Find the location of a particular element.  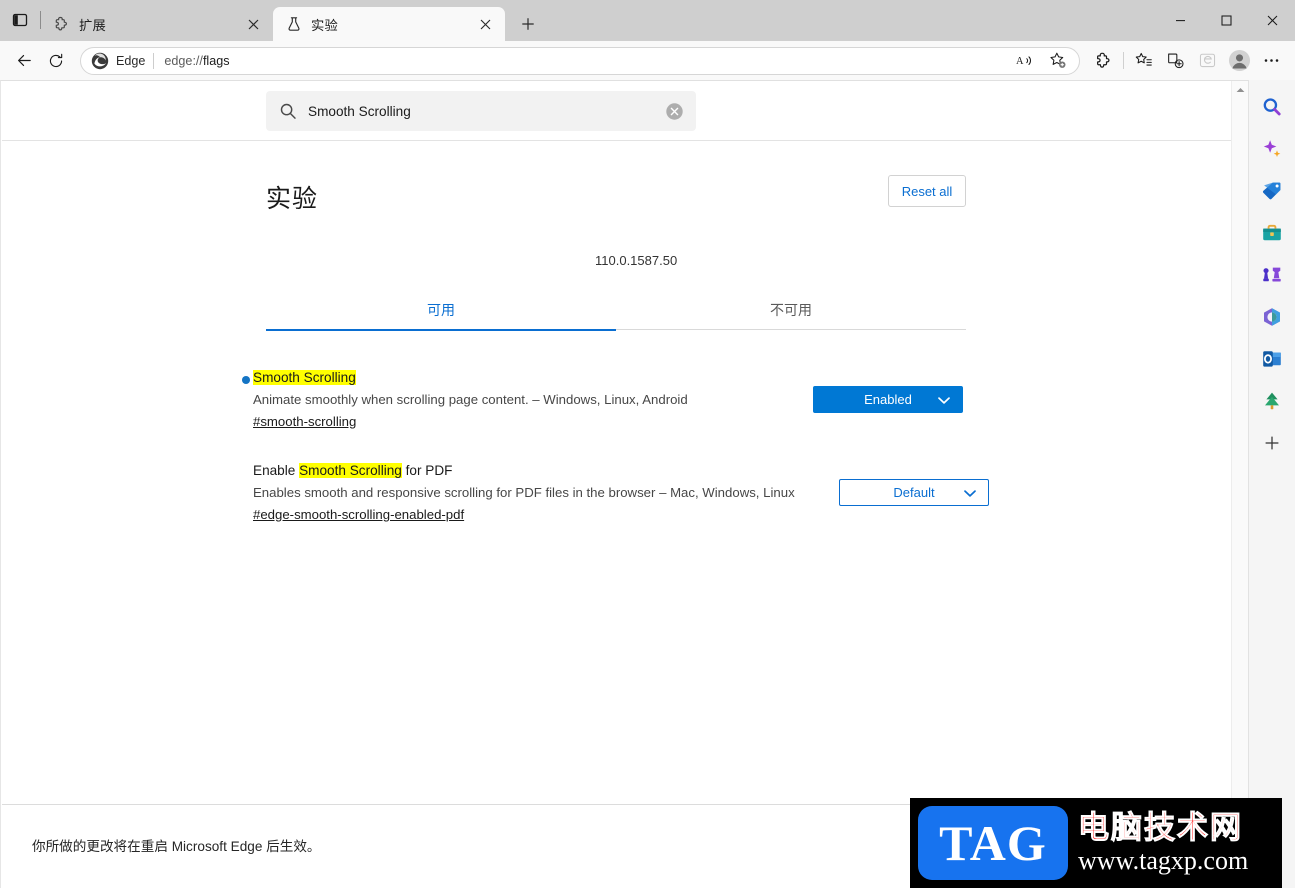

tab-actions-menu-button is located at coordinates (20, 20).